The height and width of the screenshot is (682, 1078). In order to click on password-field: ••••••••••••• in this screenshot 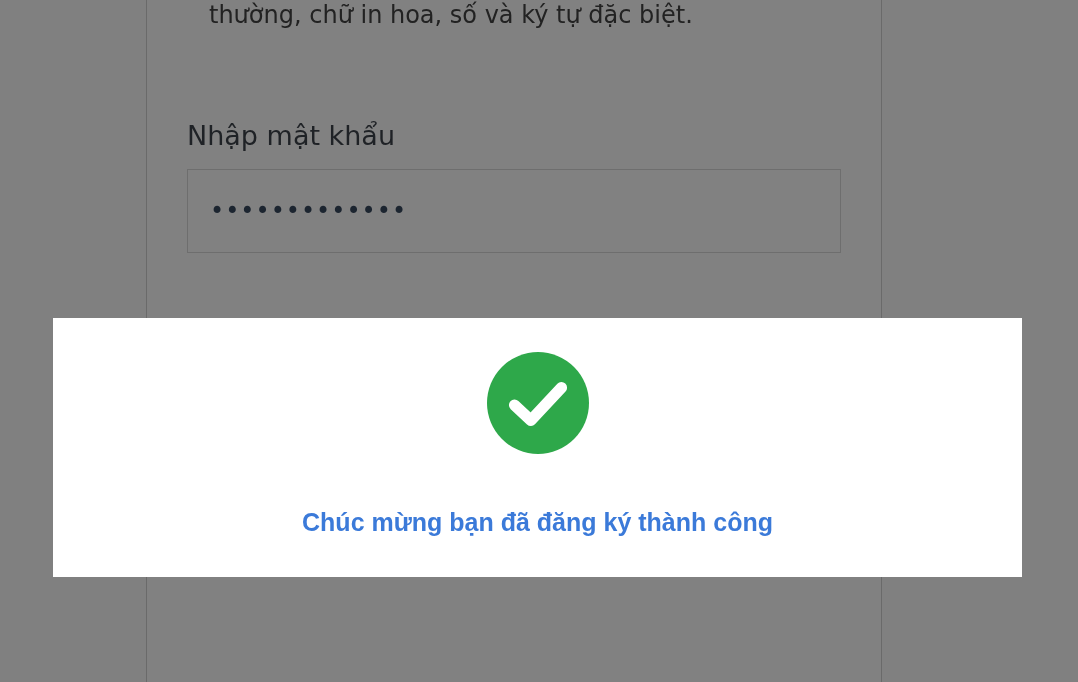, I will do `click(514, 211)`.